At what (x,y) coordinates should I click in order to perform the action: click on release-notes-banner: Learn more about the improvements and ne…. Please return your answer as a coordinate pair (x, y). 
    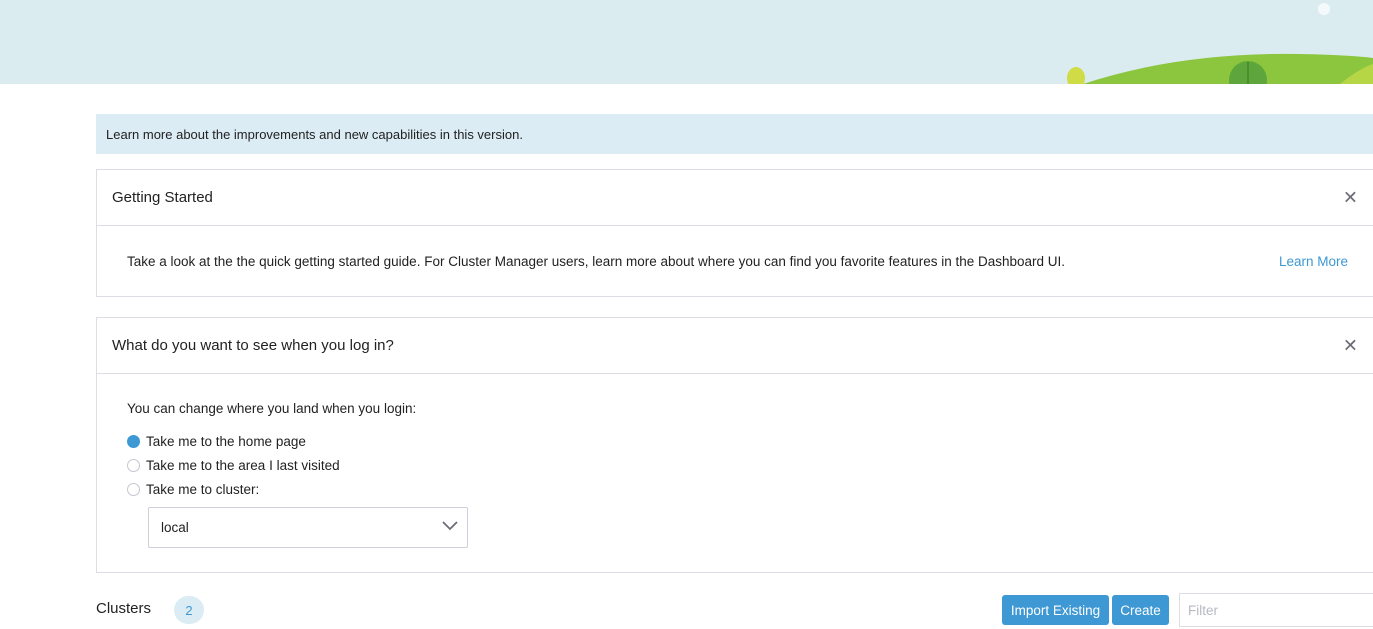
    Looking at the image, I should click on (734, 134).